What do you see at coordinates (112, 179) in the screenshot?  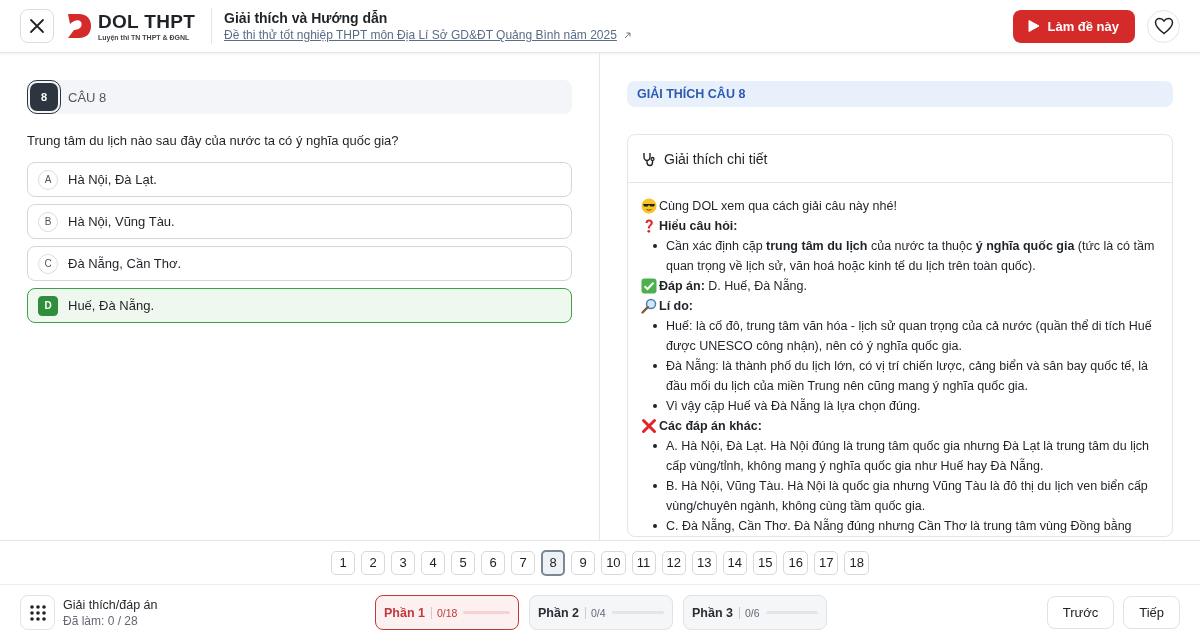 I see `option-text: Hà Nội, Đà Lạt.` at bounding box center [112, 179].